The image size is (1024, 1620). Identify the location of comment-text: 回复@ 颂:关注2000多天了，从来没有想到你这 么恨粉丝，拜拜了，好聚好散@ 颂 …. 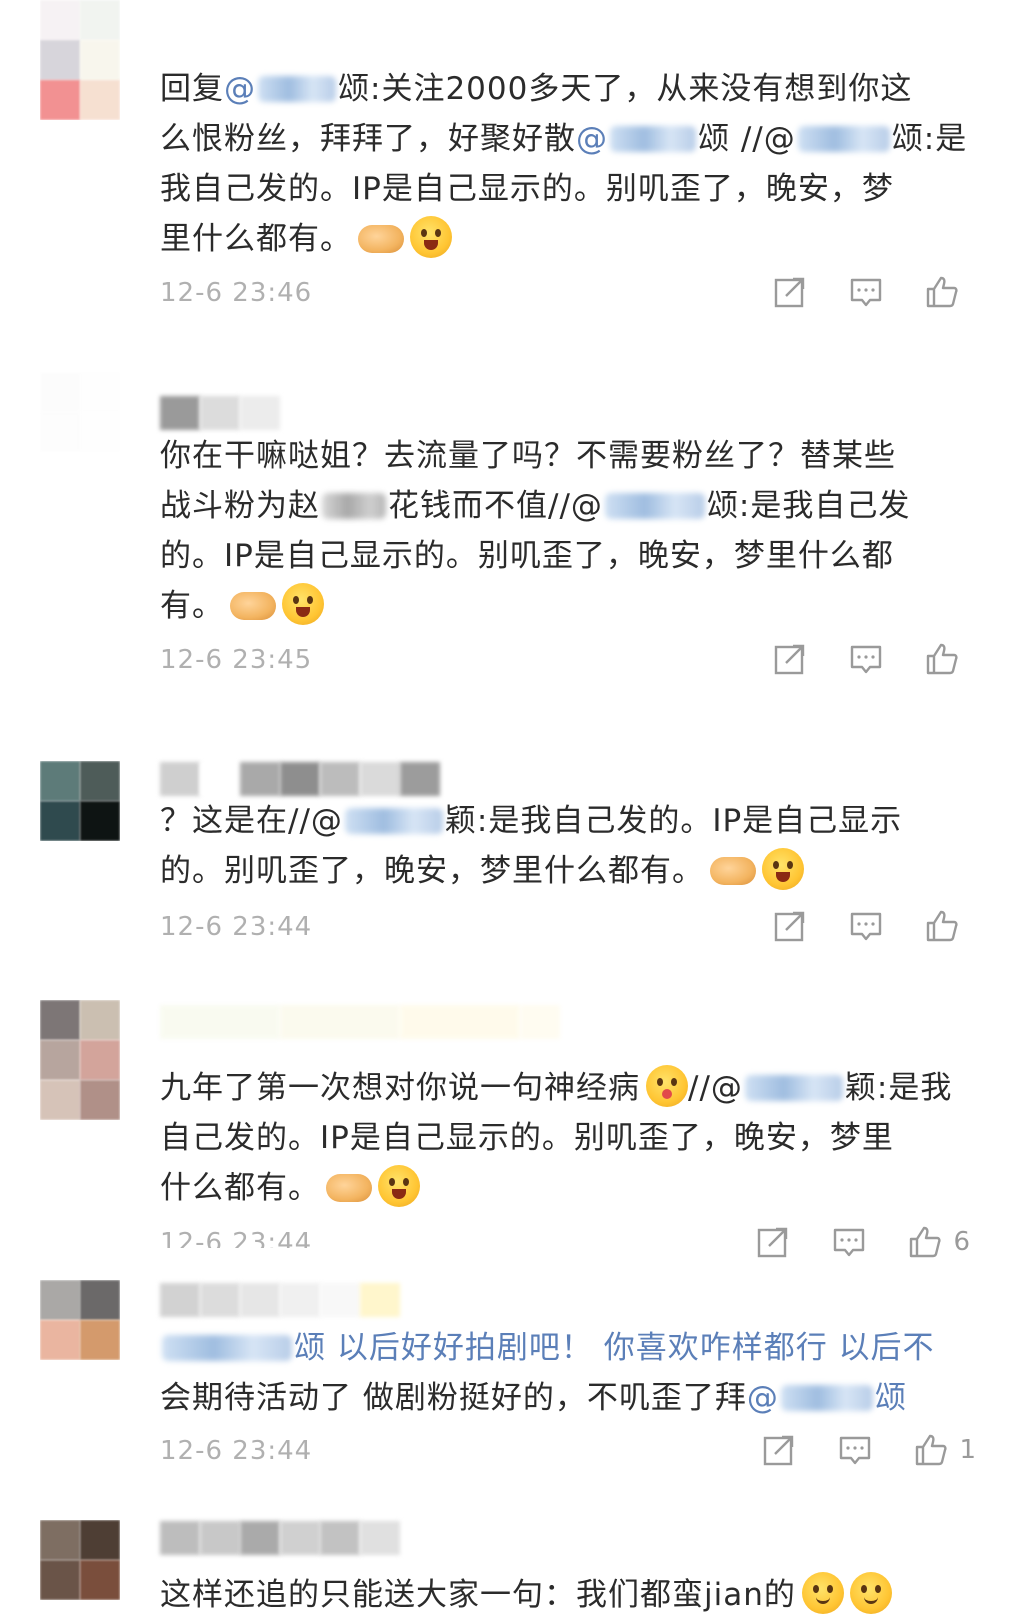
(564, 164).